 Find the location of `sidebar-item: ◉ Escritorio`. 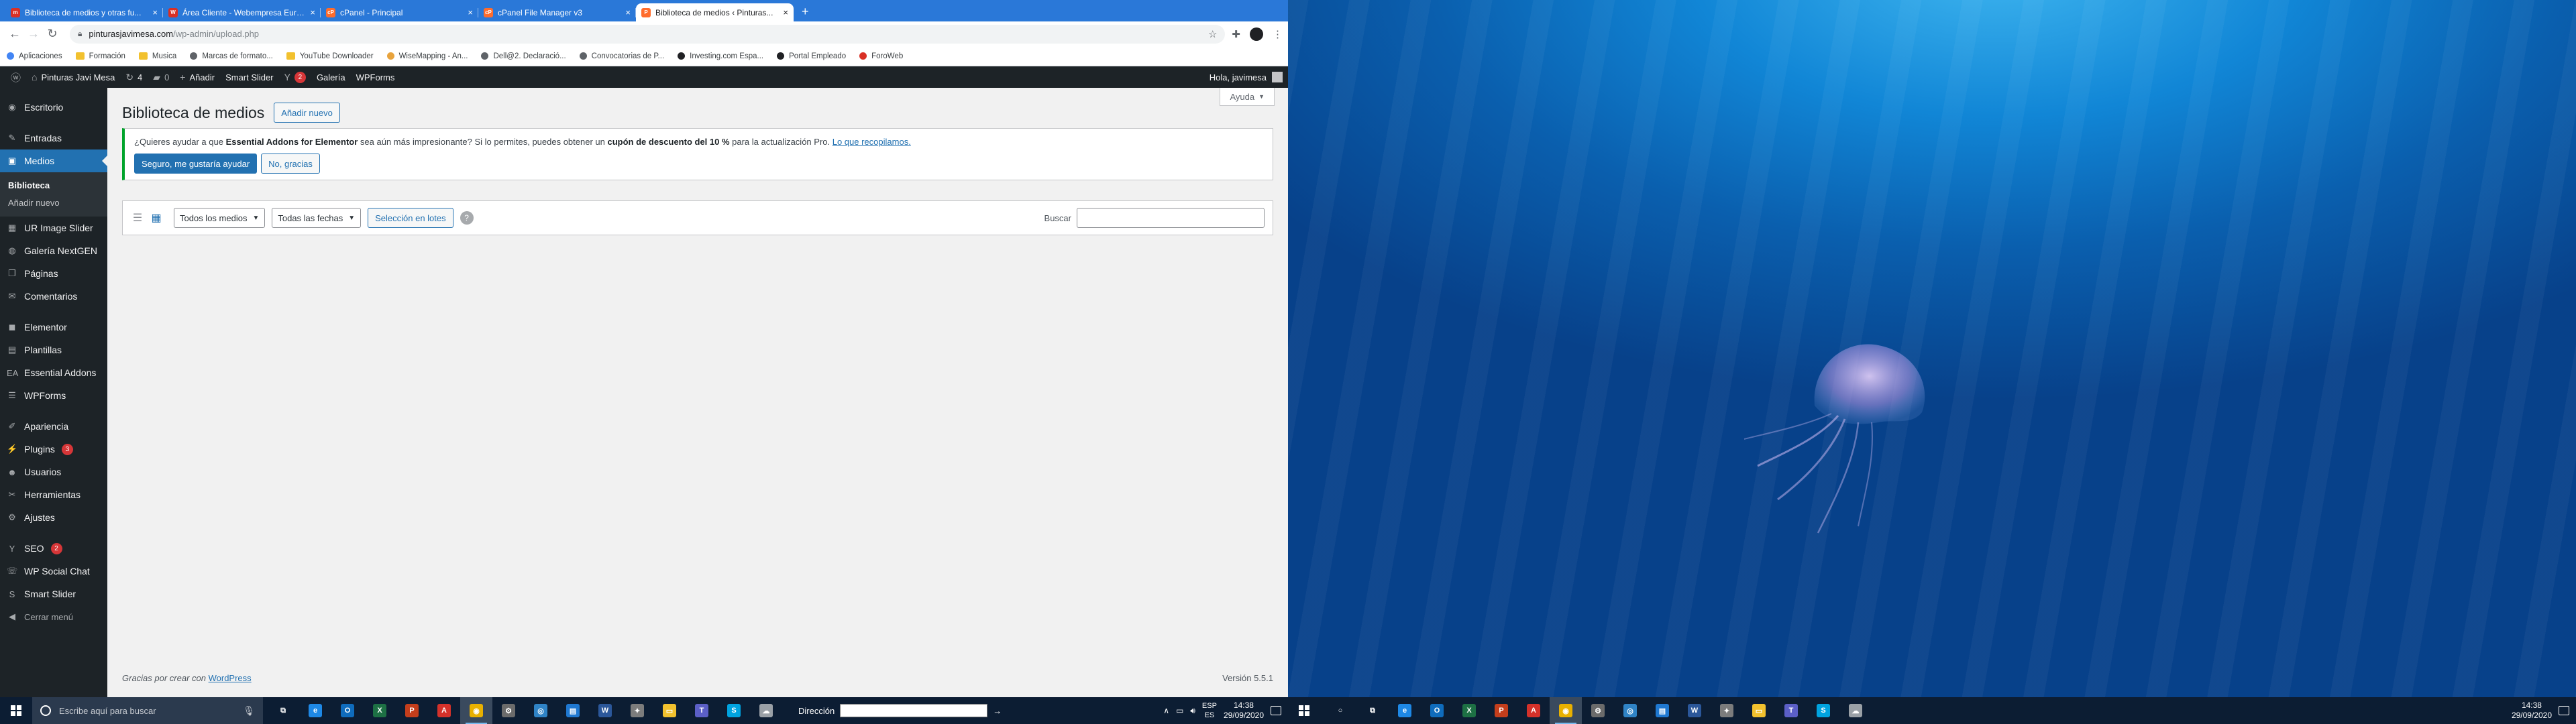

sidebar-item: ◉ Escritorio is located at coordinates (53, 107).